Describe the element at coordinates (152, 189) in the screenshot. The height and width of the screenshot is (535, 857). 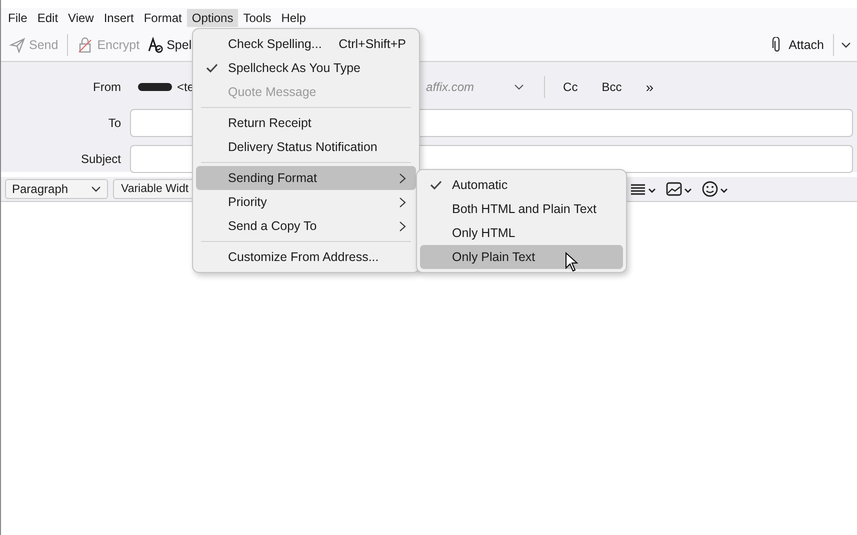
I see `font-dropdown: Variable Widt` at that location.